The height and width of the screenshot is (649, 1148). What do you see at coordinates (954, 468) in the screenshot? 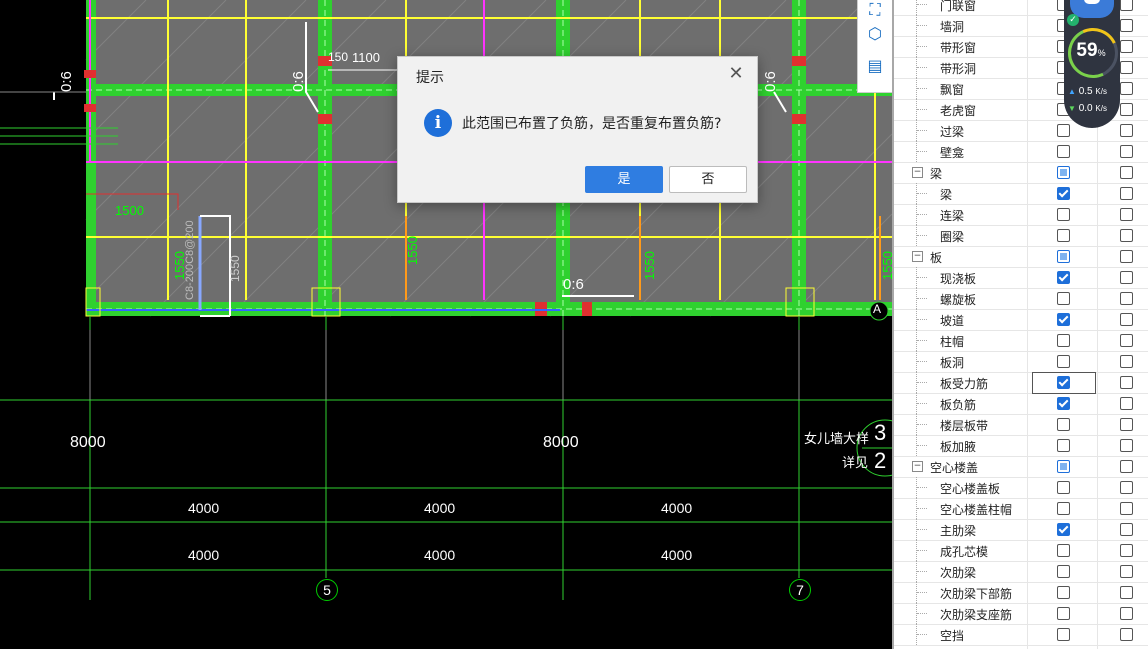
I see `panel-row-label: 空心楼盖` at bounding box center [954, 468].